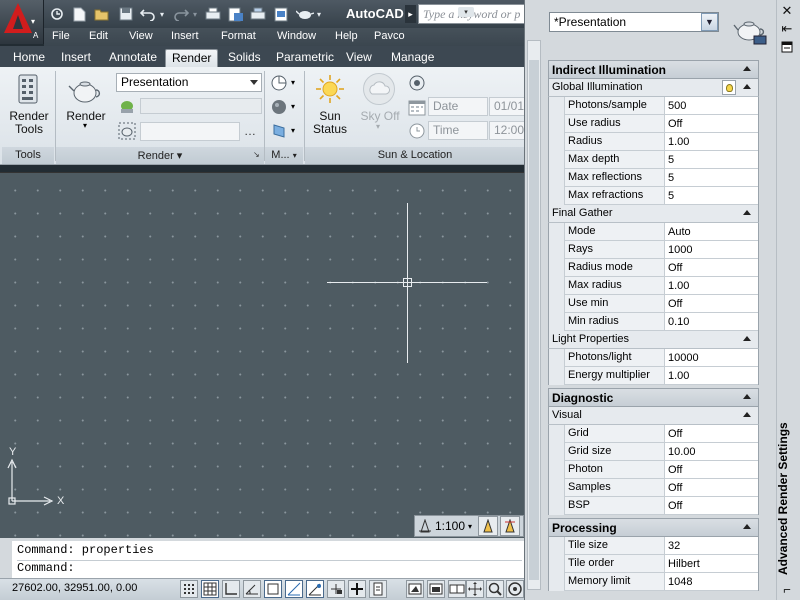  I want to click on application-menu-button: ▾ A, so click(22, 22).